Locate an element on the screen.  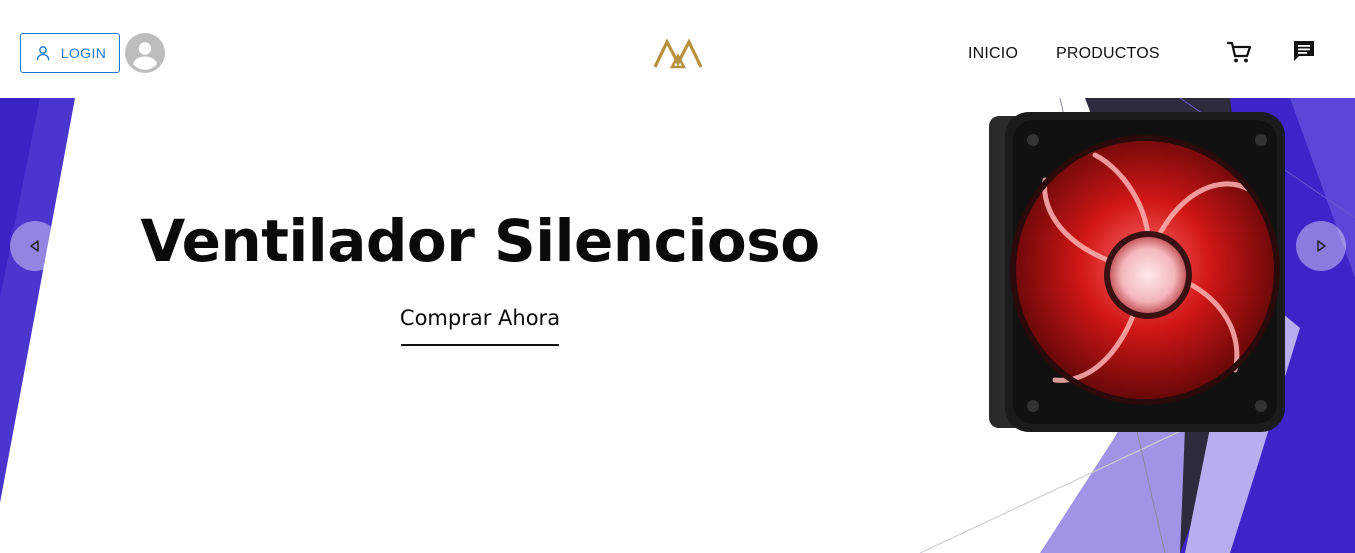
avatar is located at coordinates (145, 53).